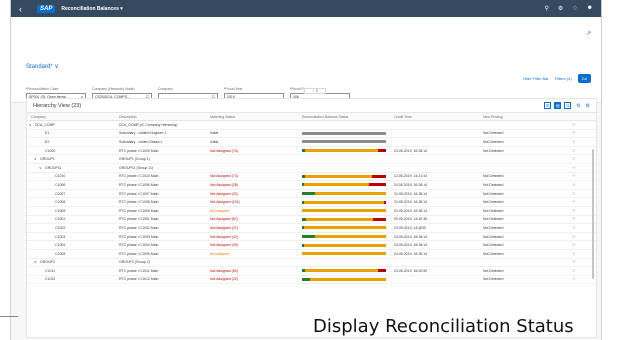 The width and height of the screenshot is (627, 340). I want to click on cell-description: RTC phase I C1001 Main, so click(139, 219).